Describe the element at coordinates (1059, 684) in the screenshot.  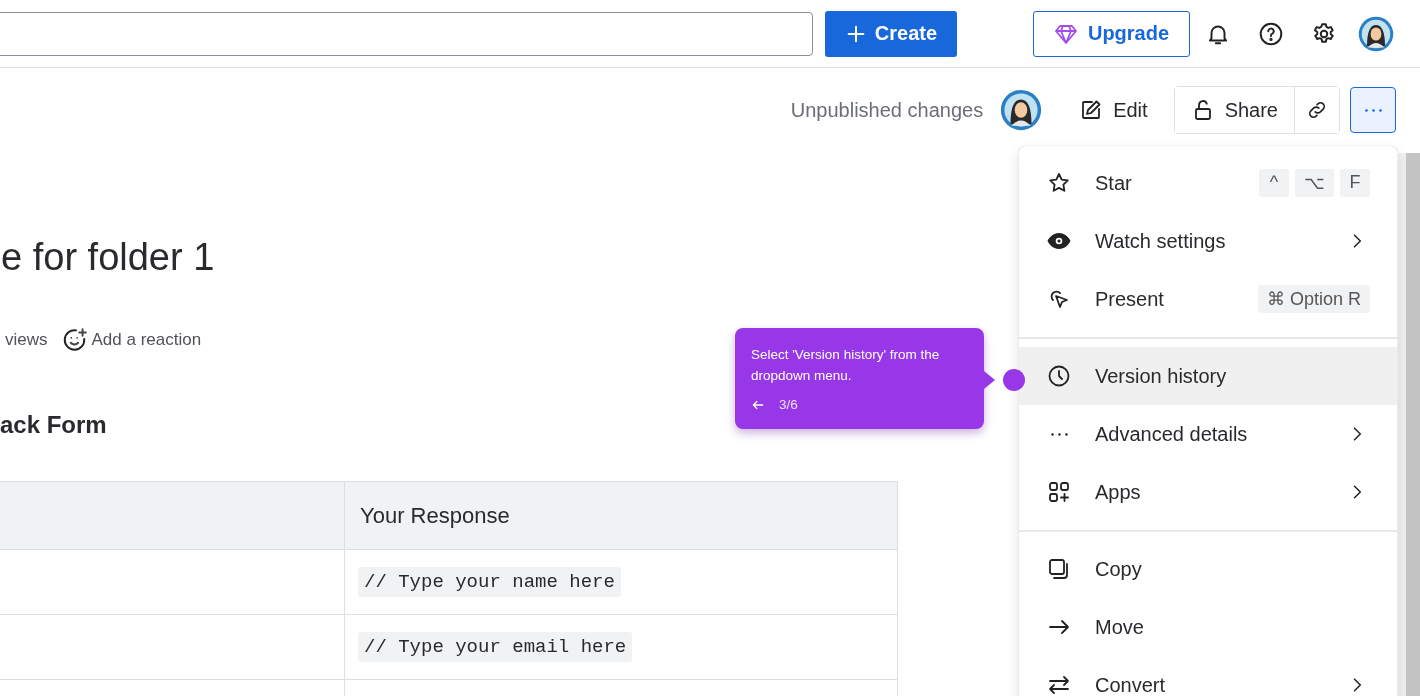
I see `swap-arrows-icon` at that location.